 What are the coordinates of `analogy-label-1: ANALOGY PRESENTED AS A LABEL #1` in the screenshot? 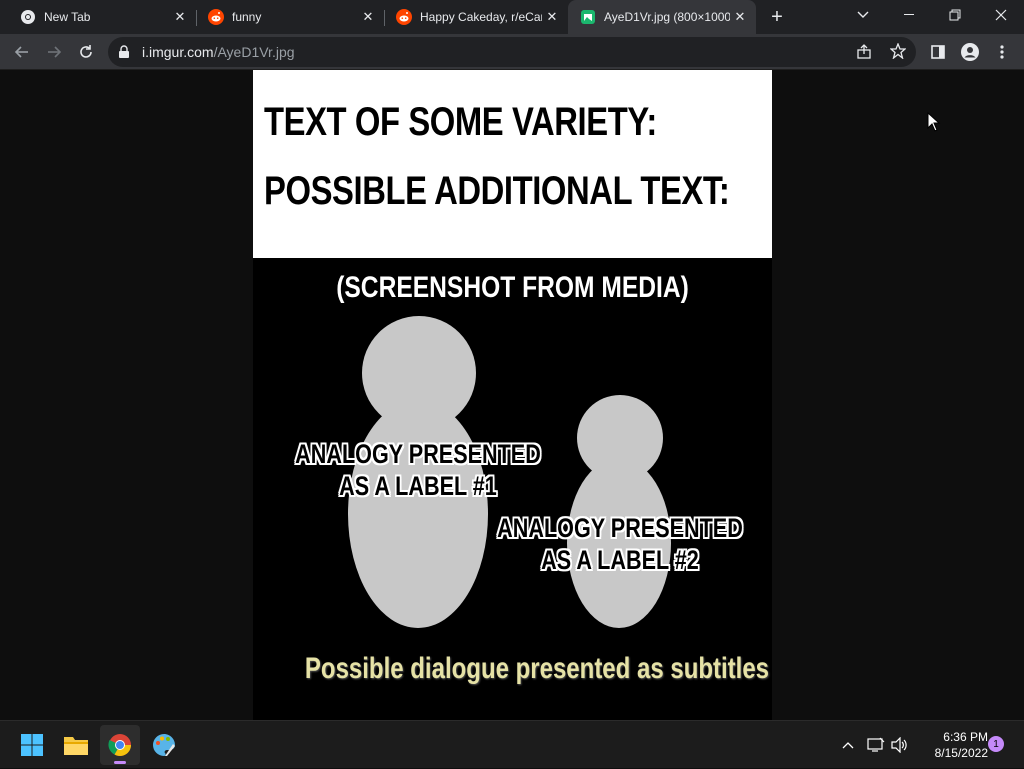 It's located at (418, 470).